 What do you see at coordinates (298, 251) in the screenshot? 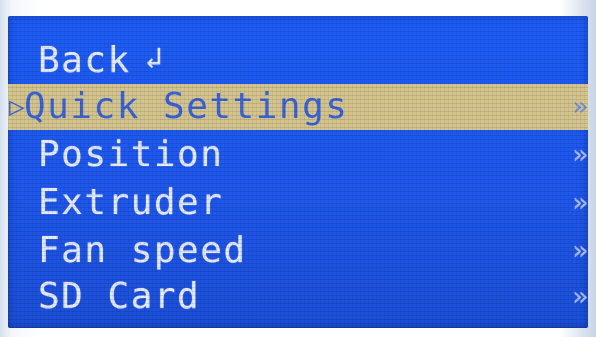
I see `menu-item-fan-speed: Fan speed »` at bounding box center [298, 251].